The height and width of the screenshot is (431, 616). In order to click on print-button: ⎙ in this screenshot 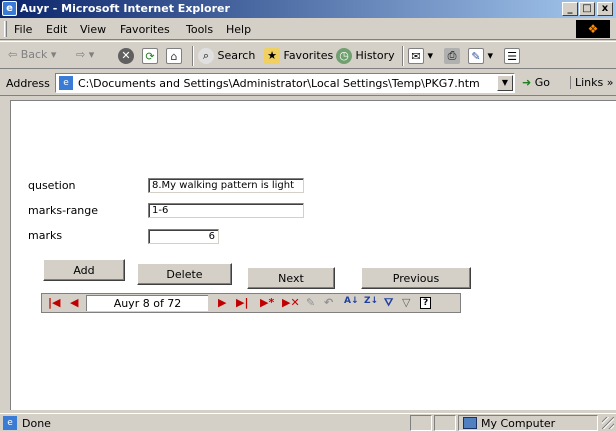, I will do `click(452, 56)`.